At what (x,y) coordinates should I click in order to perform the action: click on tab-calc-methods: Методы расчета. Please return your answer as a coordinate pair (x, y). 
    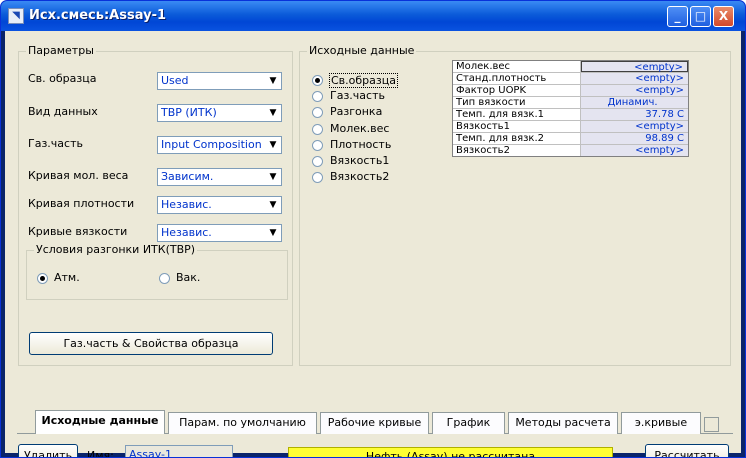
    Looking at the image, I should click on (563, 423).